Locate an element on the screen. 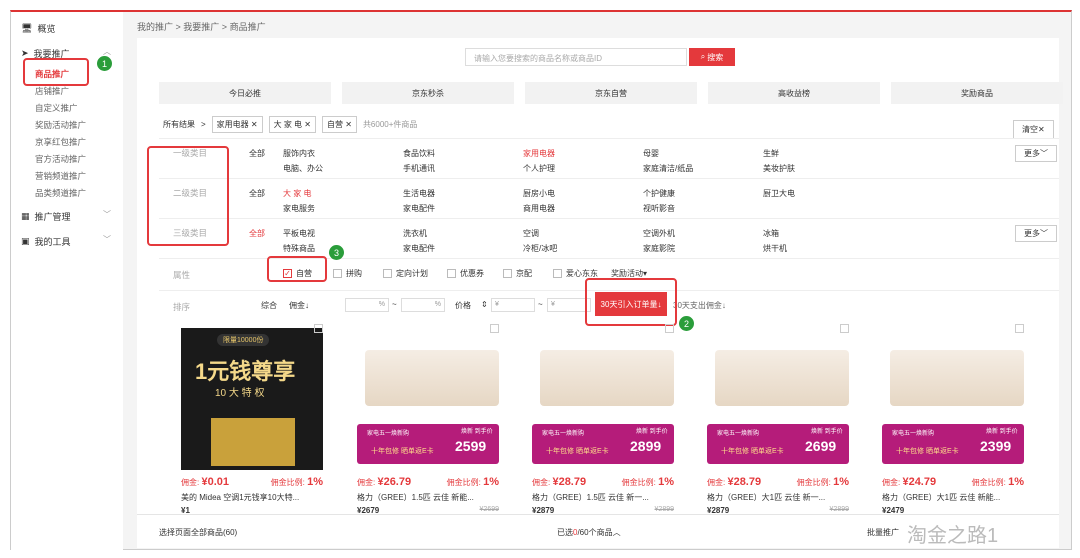  cat-item: 大 家 电 is located at coordinates (297, 193).